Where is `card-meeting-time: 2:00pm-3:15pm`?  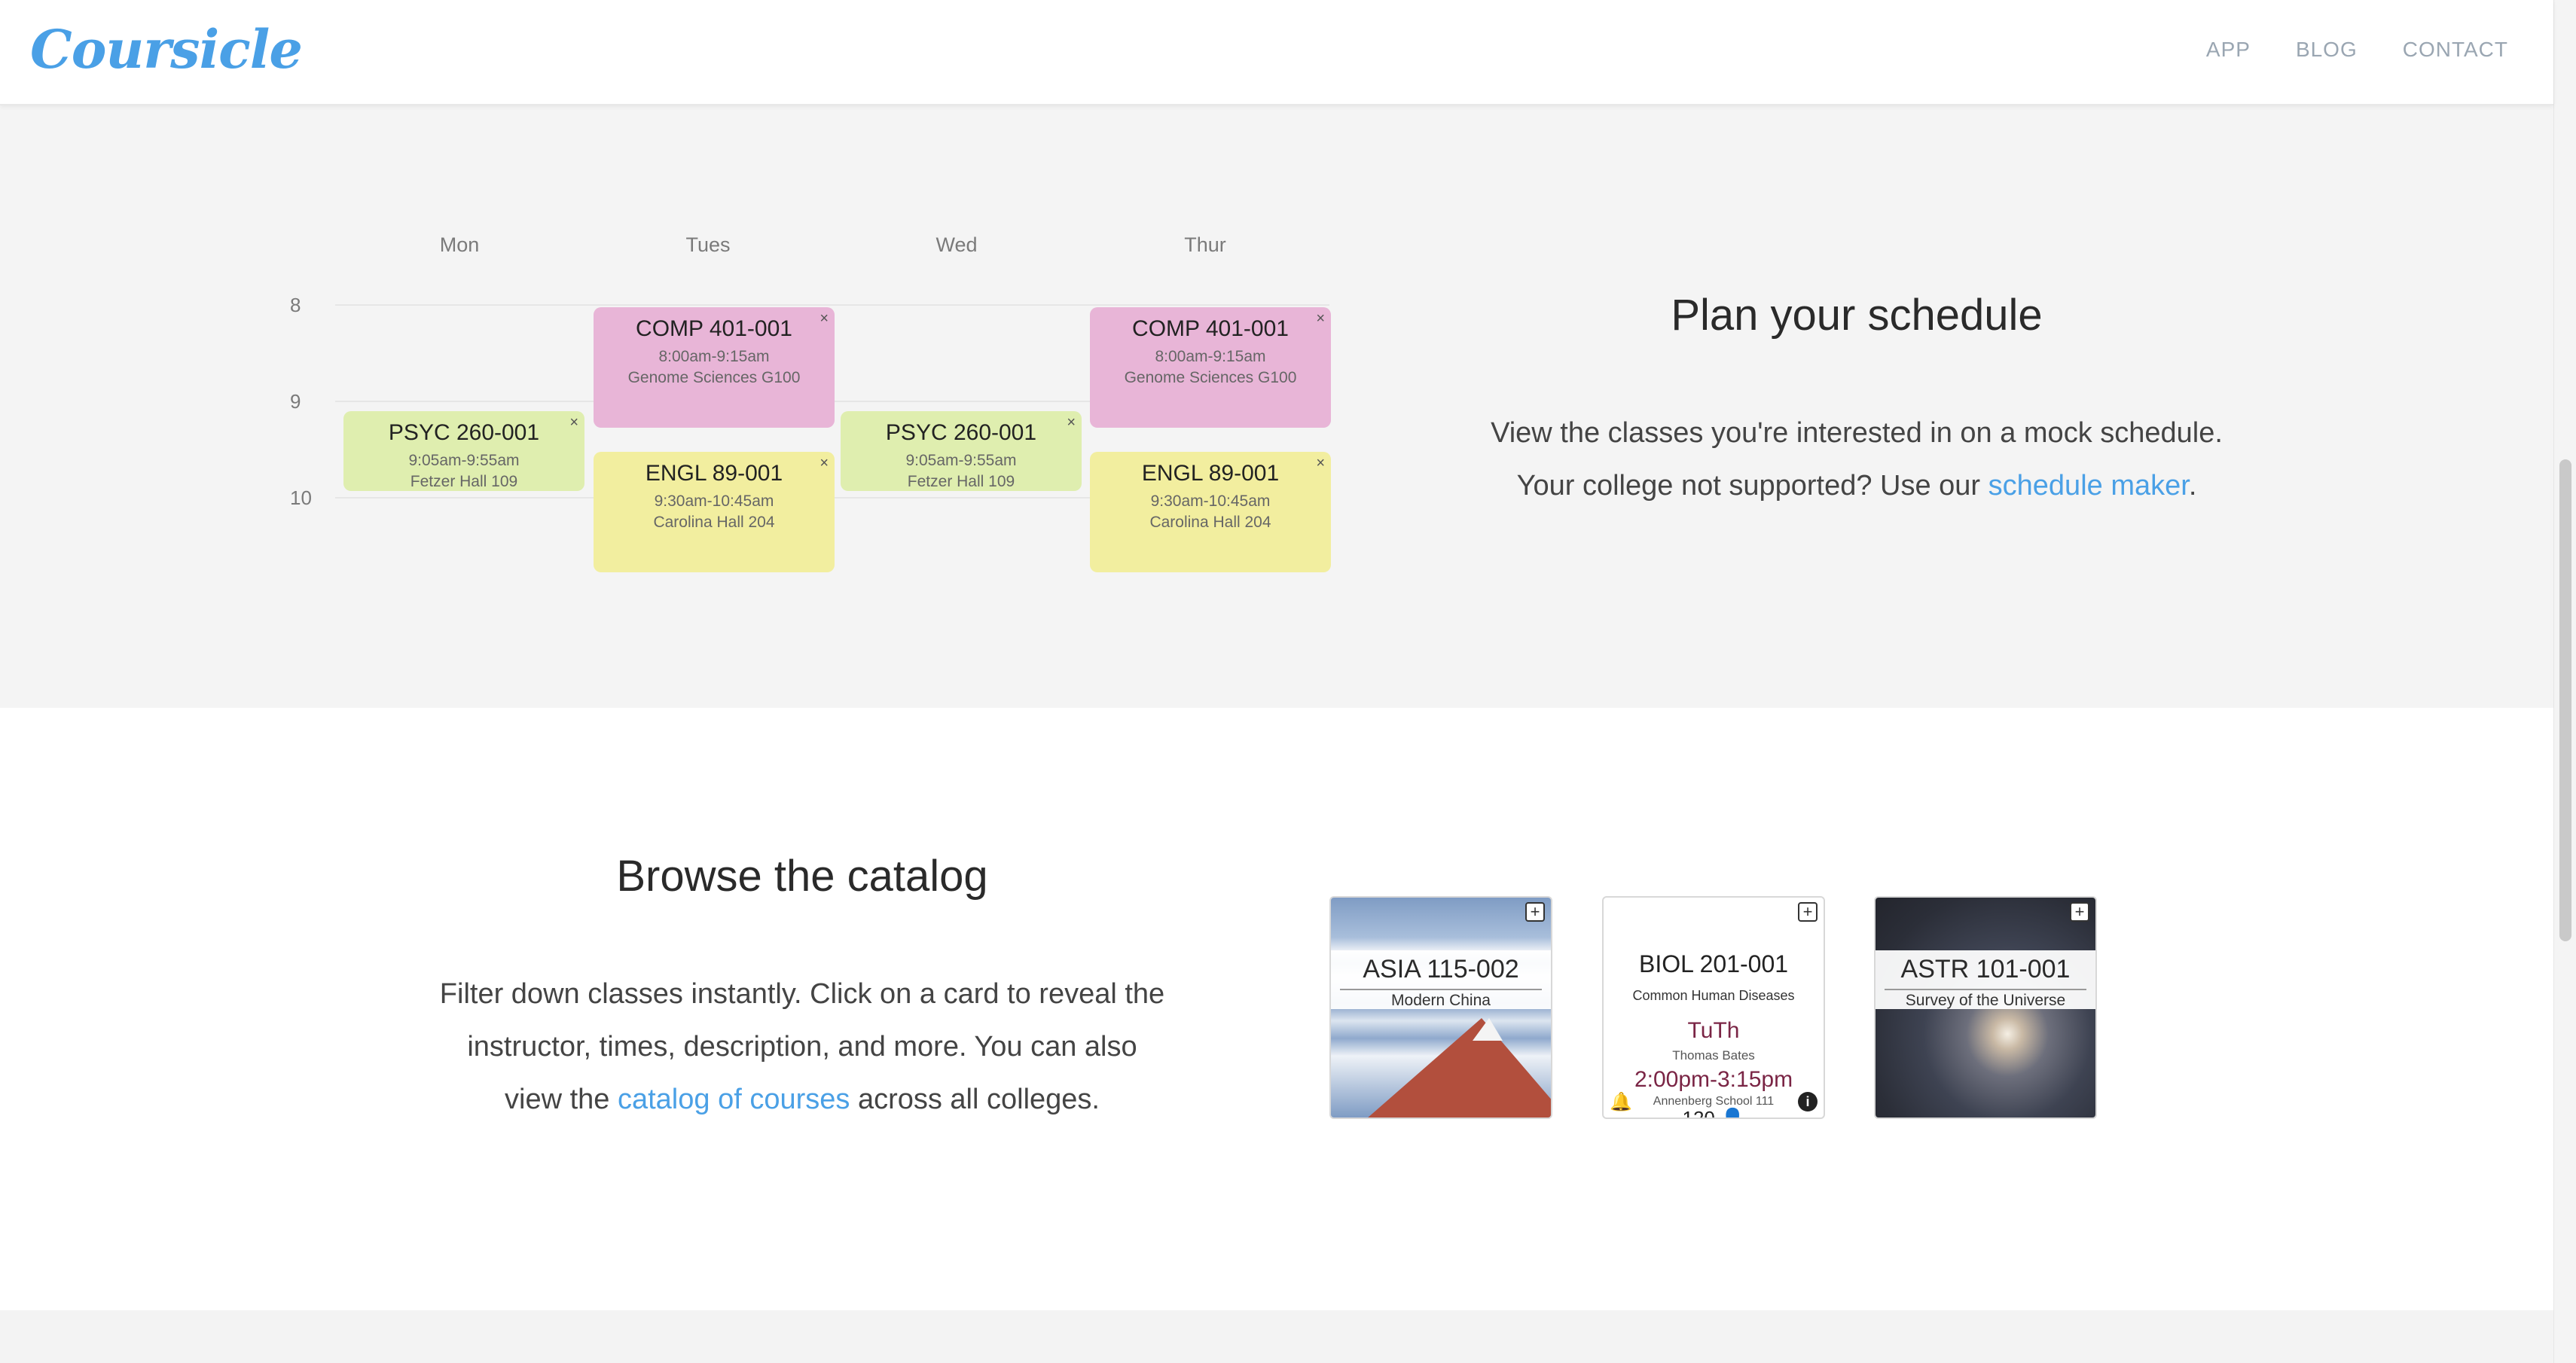
card-meeting-time: 2:00pm-3:15pm is located at coordinates (1713, 1079).